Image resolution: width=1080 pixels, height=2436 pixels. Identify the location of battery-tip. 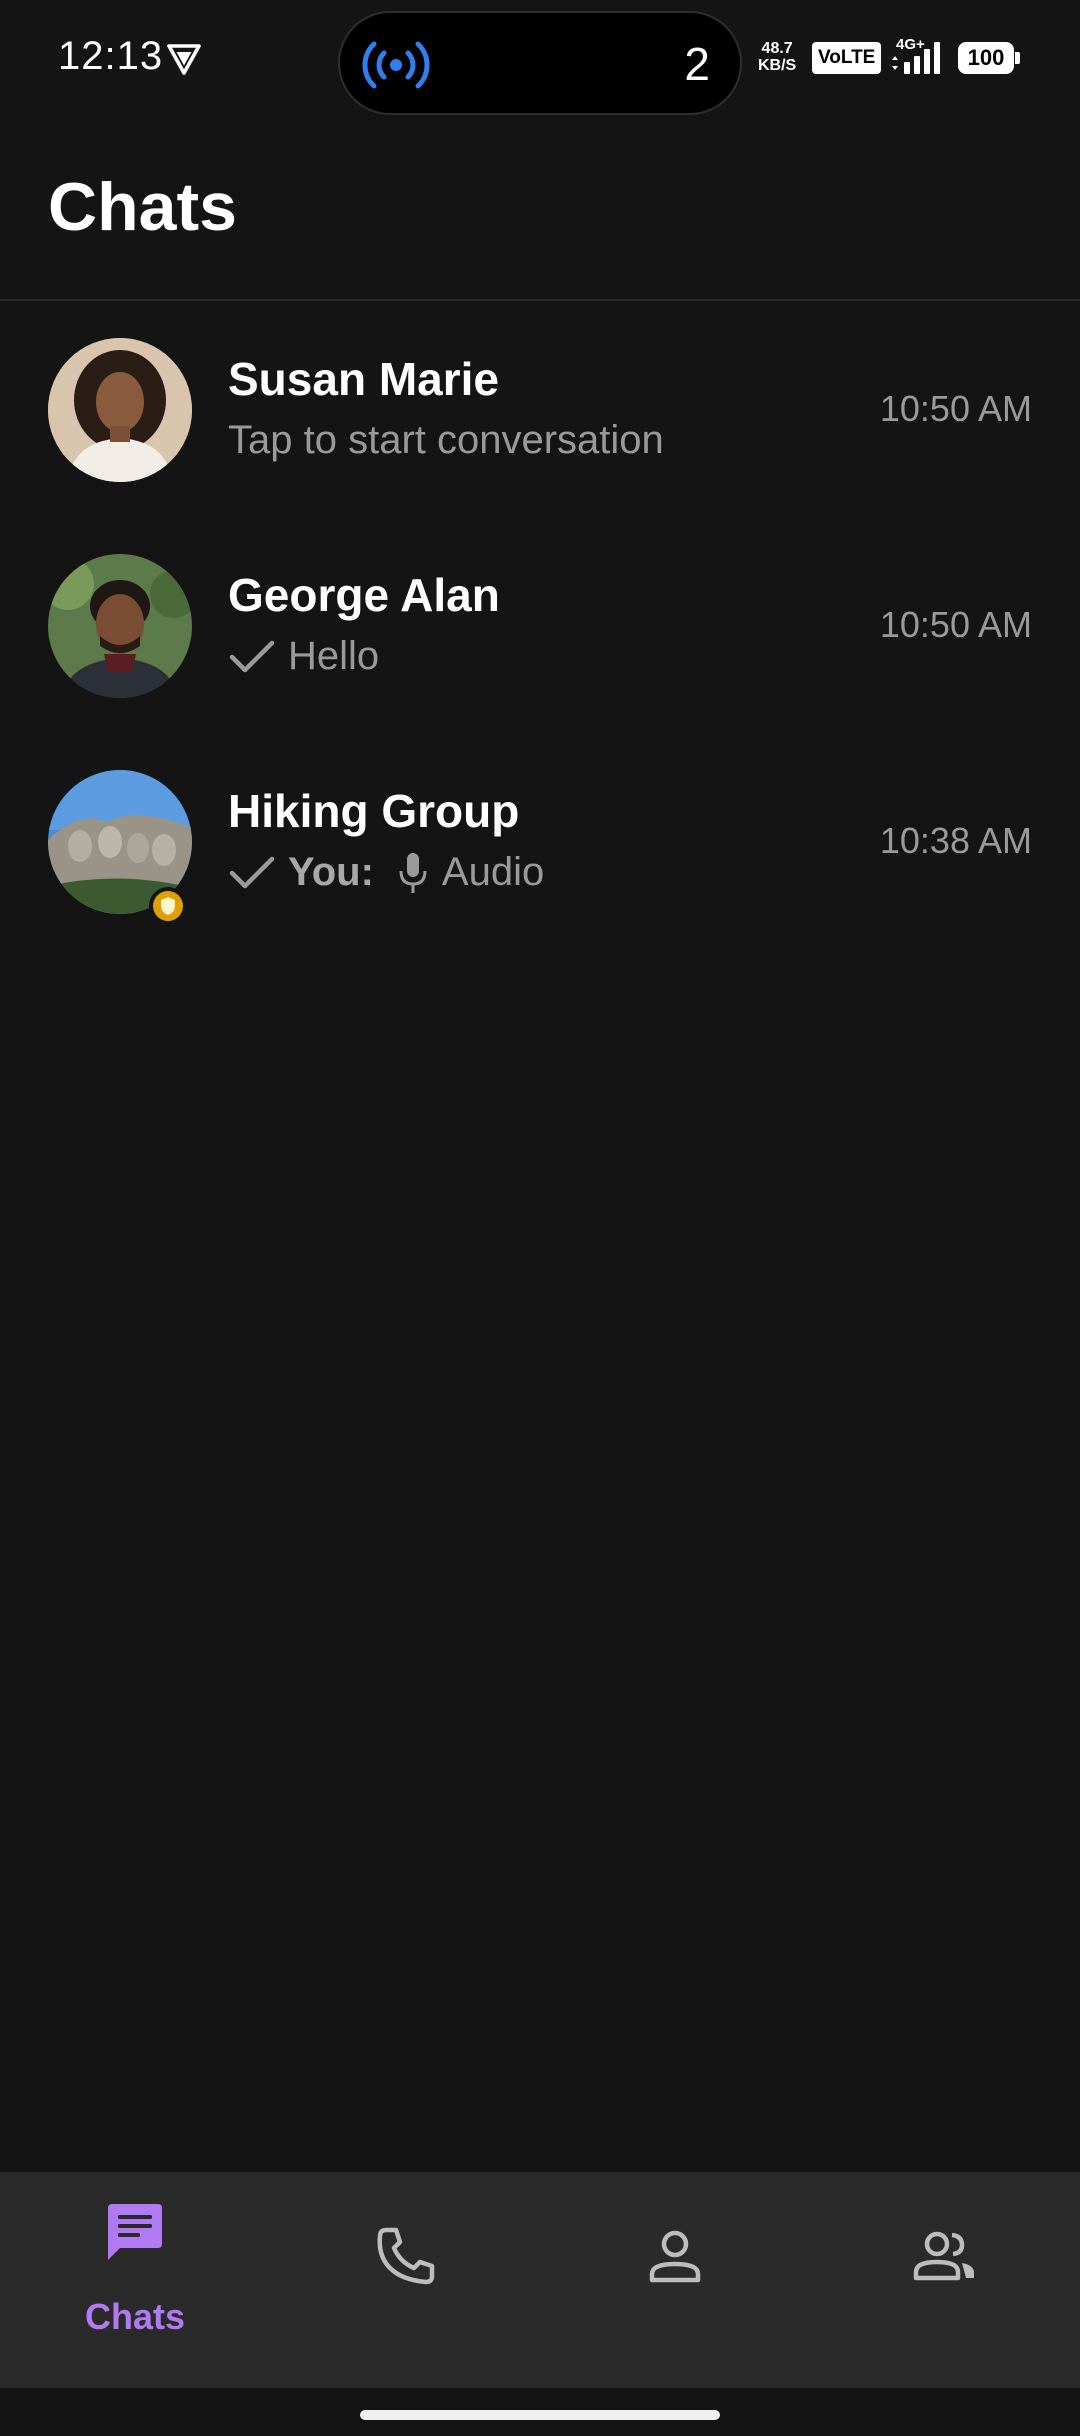
(1017, 58).